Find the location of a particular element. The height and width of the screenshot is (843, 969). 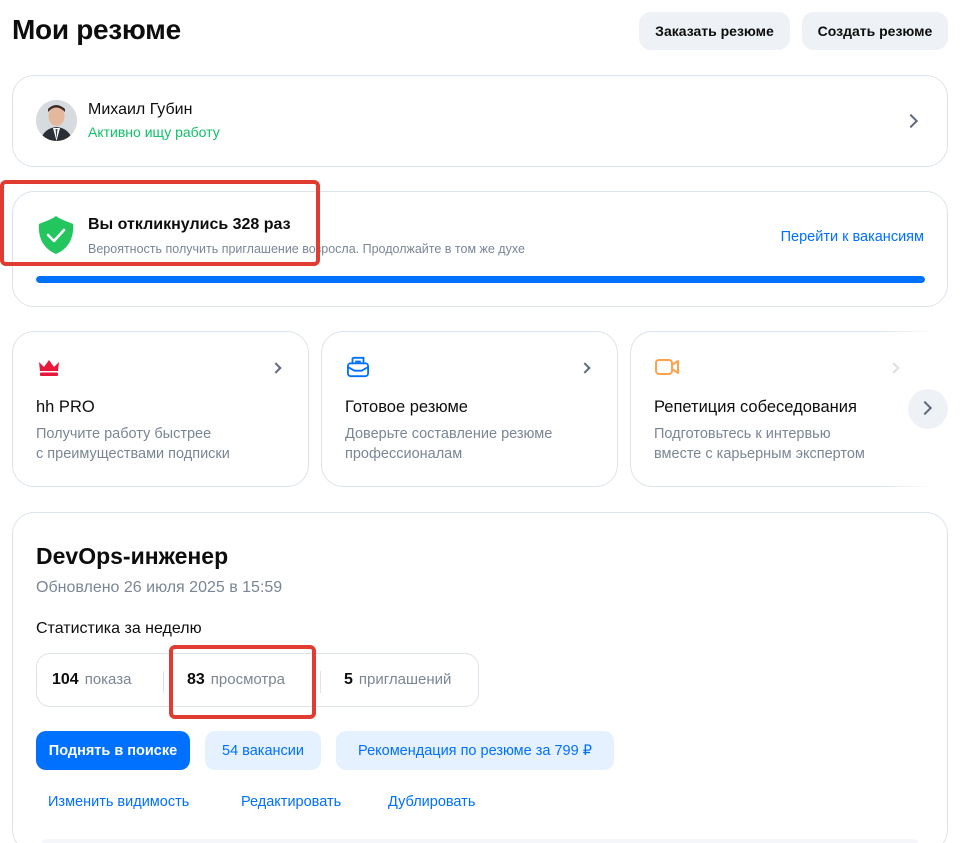

page-title: Мои резюме is located at coordinates (96, 29).